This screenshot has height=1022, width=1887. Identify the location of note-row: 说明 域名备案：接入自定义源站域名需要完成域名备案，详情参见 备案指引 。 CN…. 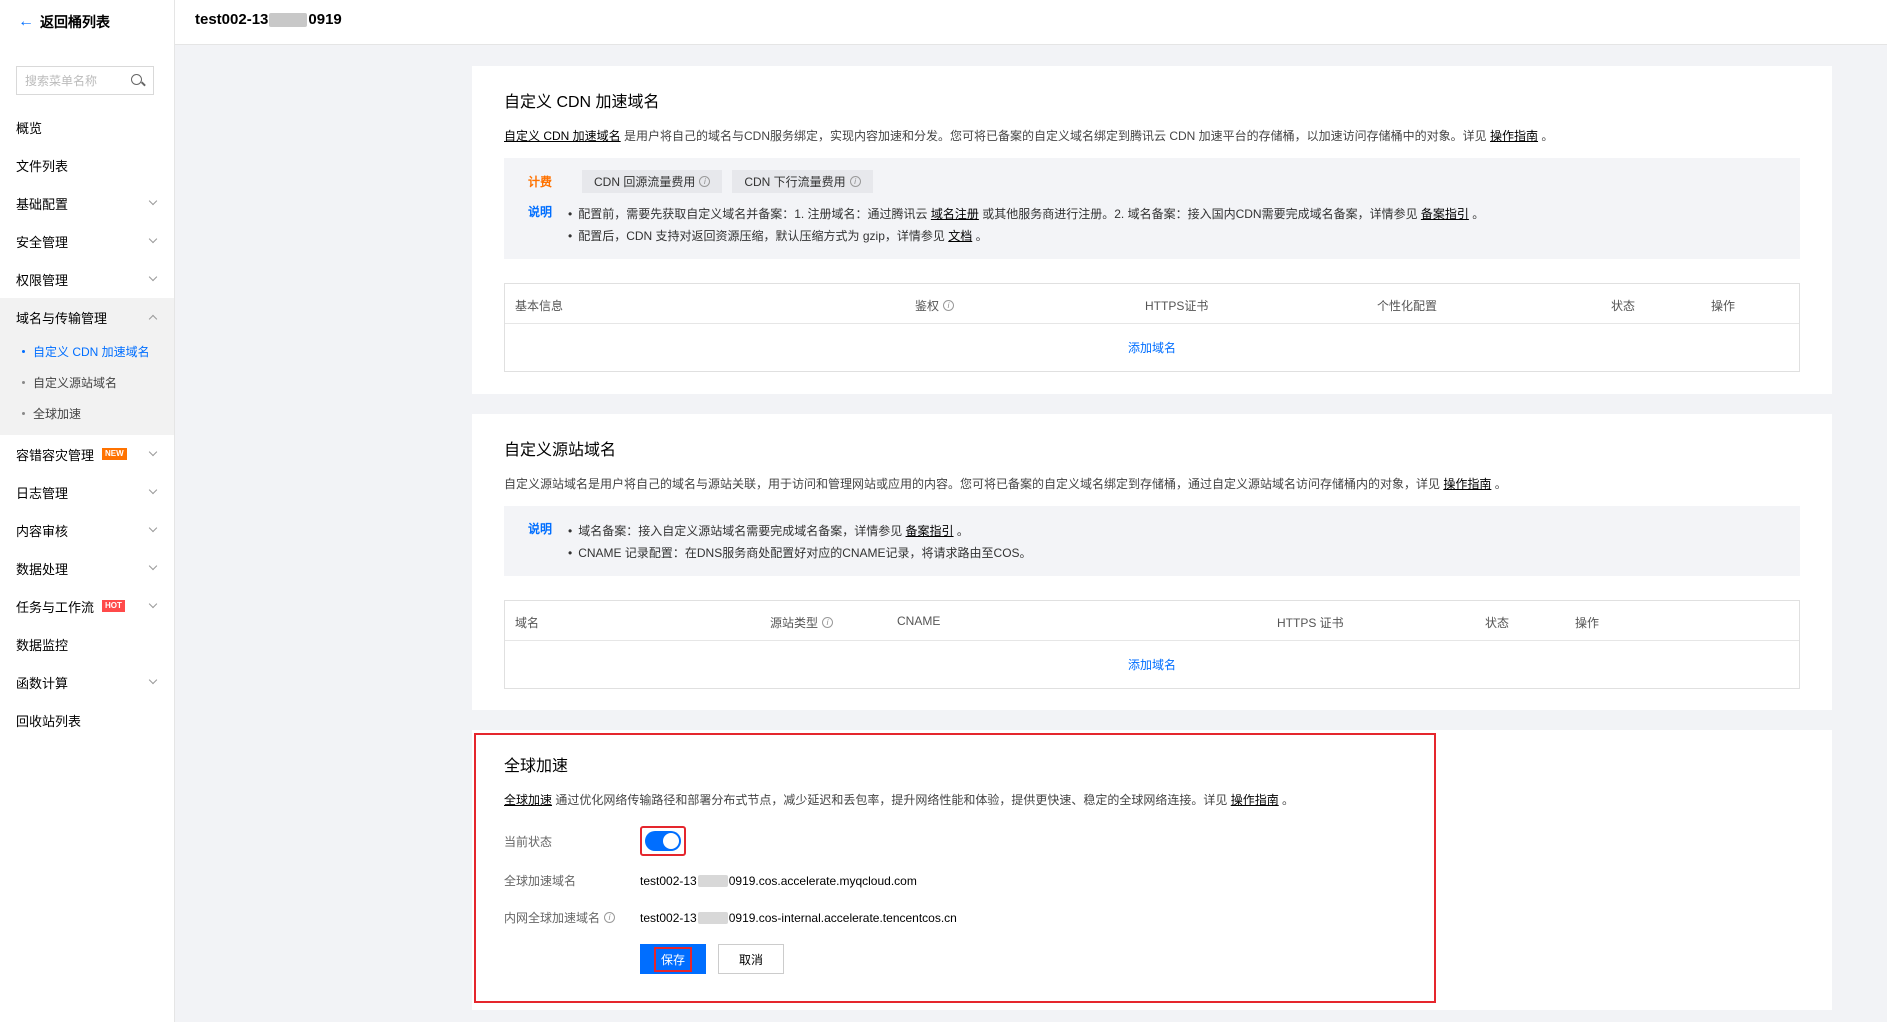
(1164, 542).